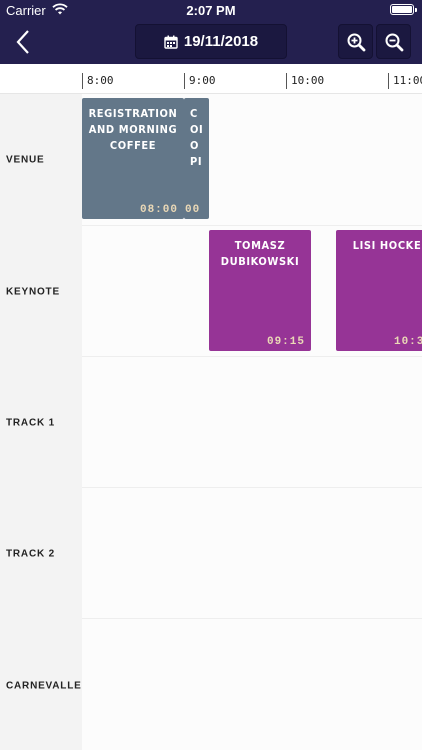 The image size is (422, 750). I want to click on zoom-out-button, so click(393, 41).